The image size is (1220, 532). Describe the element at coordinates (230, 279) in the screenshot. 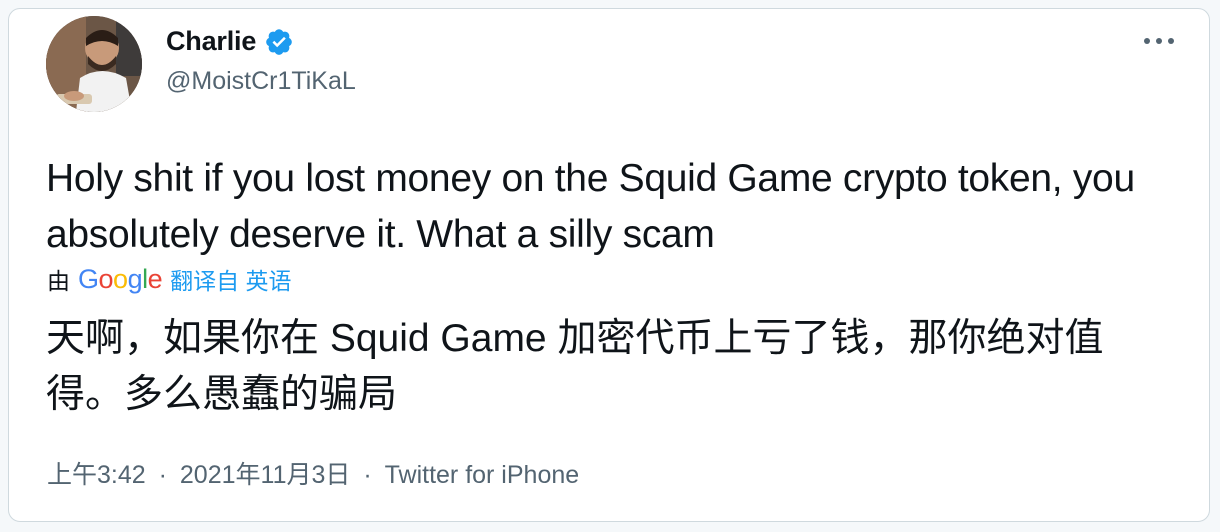

I see `translated-from-link: 翻译自 英语` at that location.